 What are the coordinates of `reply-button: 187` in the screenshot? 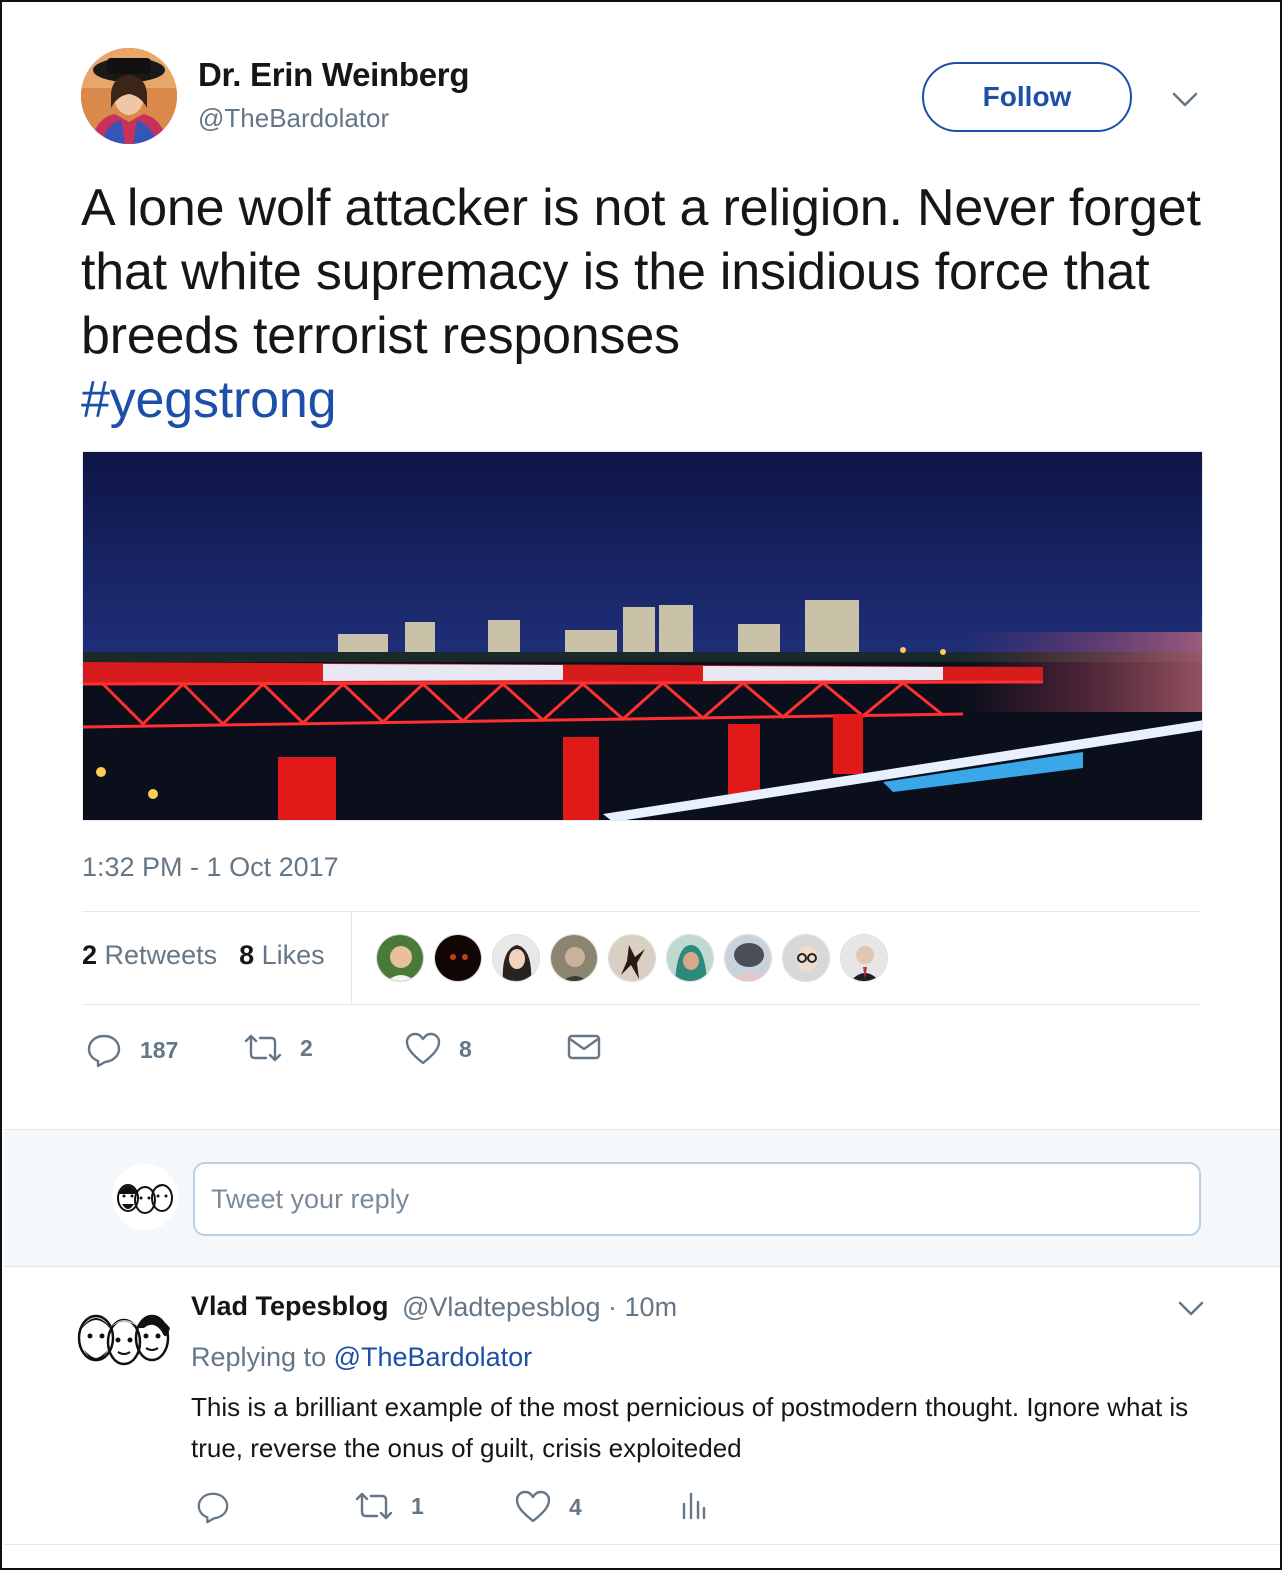 It's located at (132, 1050).